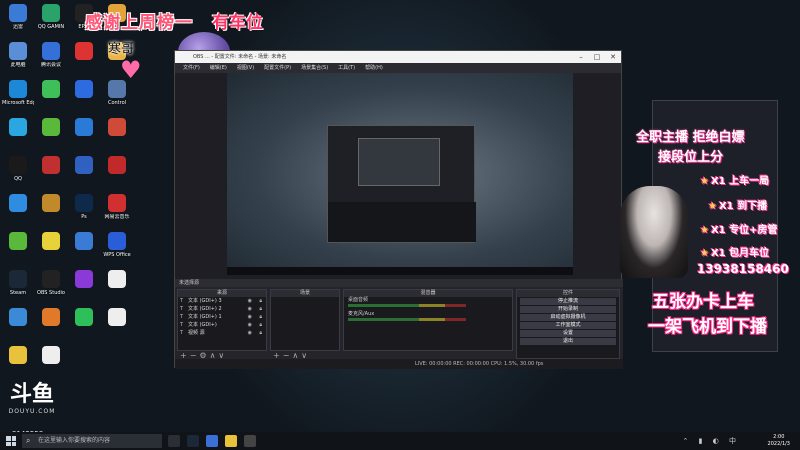  I want to click on desktop-icon: QQ GAMIN, so click(51, 17).